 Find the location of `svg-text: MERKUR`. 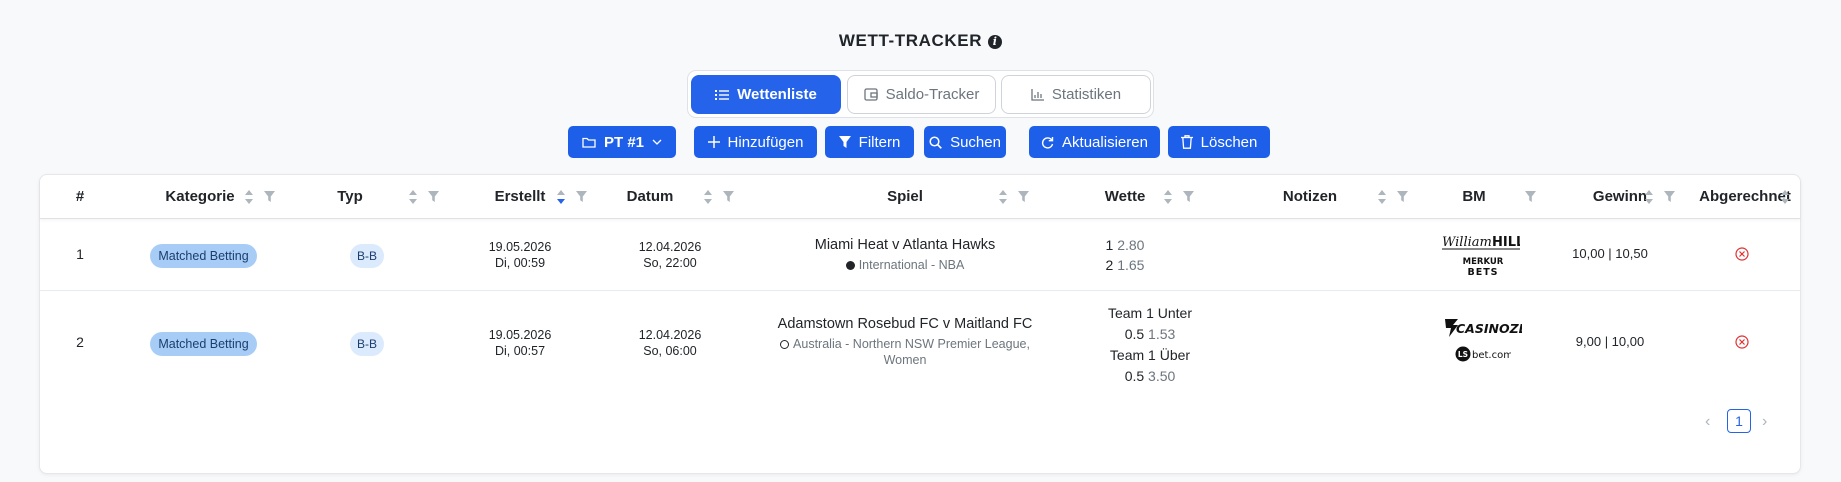

svg-text: MERKUR is located at coordinates (1483, 262).